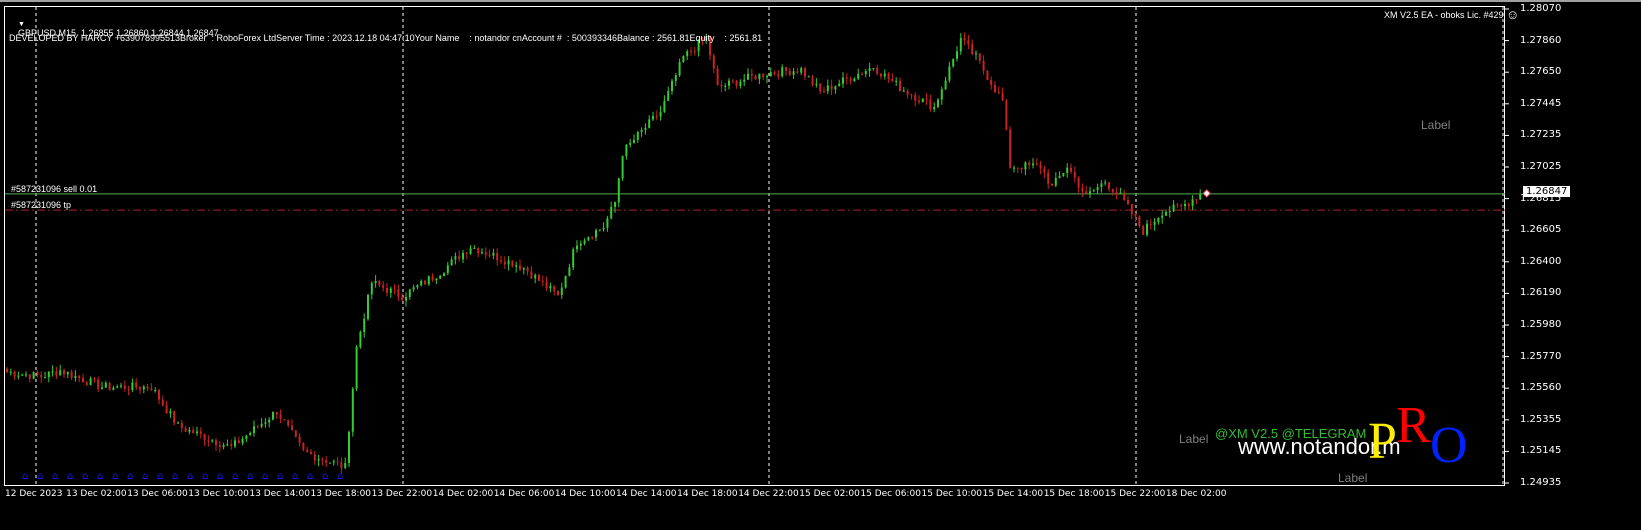  What do you see at coordinates (341, 494) in the screenshot?
I see `time-tick-label: 13 Dec 18:00` at bounding box center [341, 494].